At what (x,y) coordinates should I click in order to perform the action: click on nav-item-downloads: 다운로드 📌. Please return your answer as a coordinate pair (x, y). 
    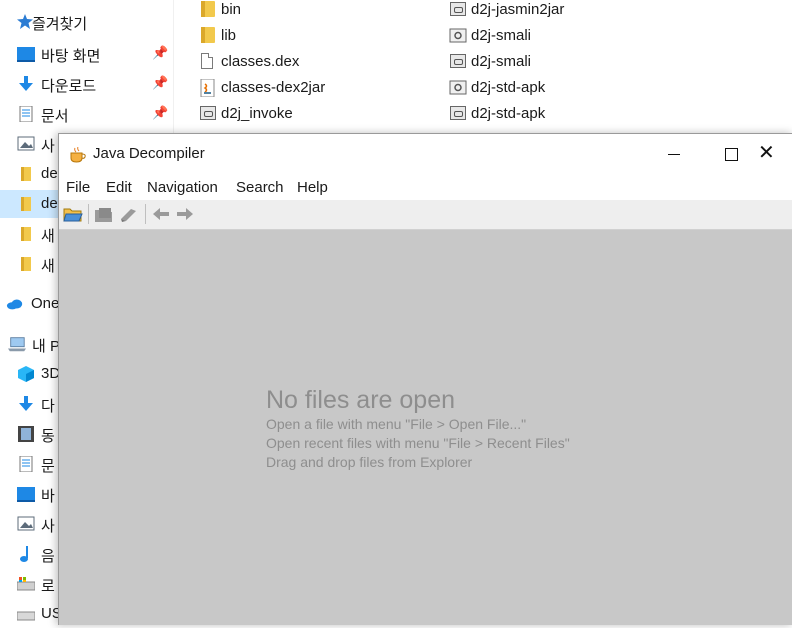
    Looking at the image, I should click on (86, 84).